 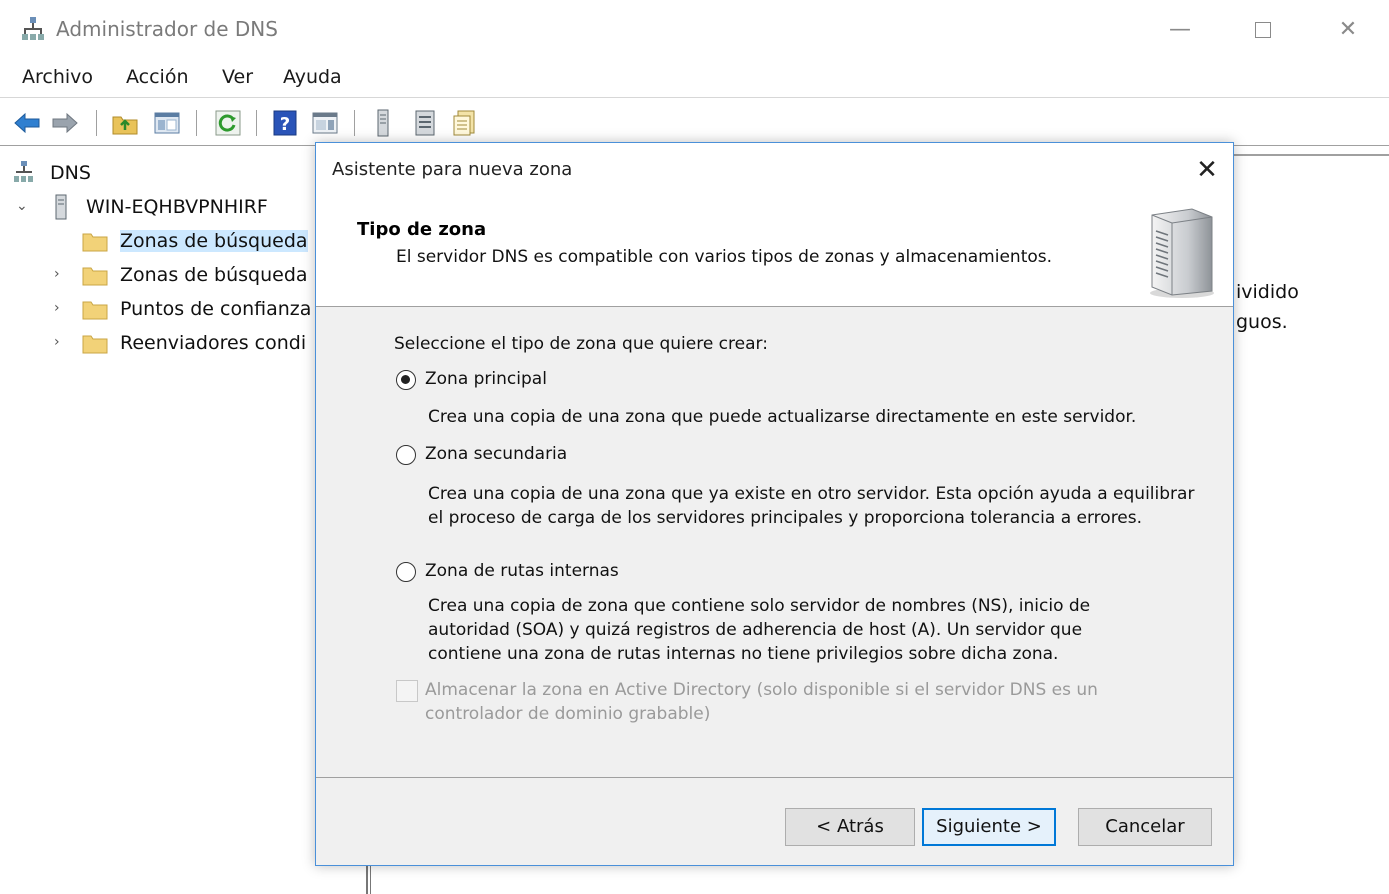 What do you see at coordinates (312, 77) in the screenshot?
I see `menu-ayuda: Ayuda` at bounding box center [312, 77].